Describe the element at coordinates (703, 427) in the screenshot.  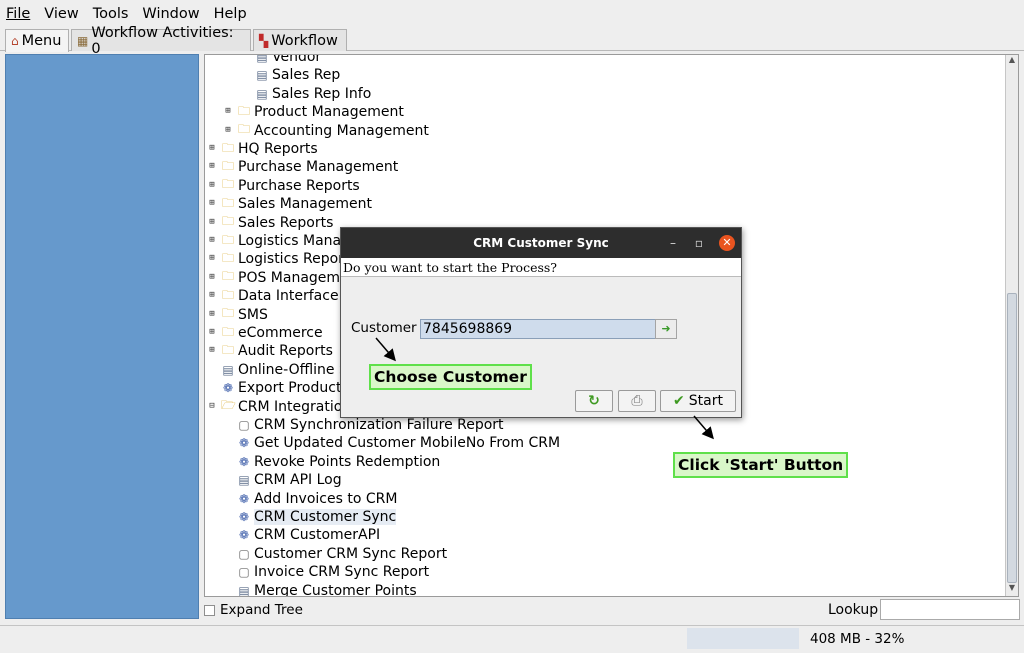
I see `click-start-arrow` at that location.